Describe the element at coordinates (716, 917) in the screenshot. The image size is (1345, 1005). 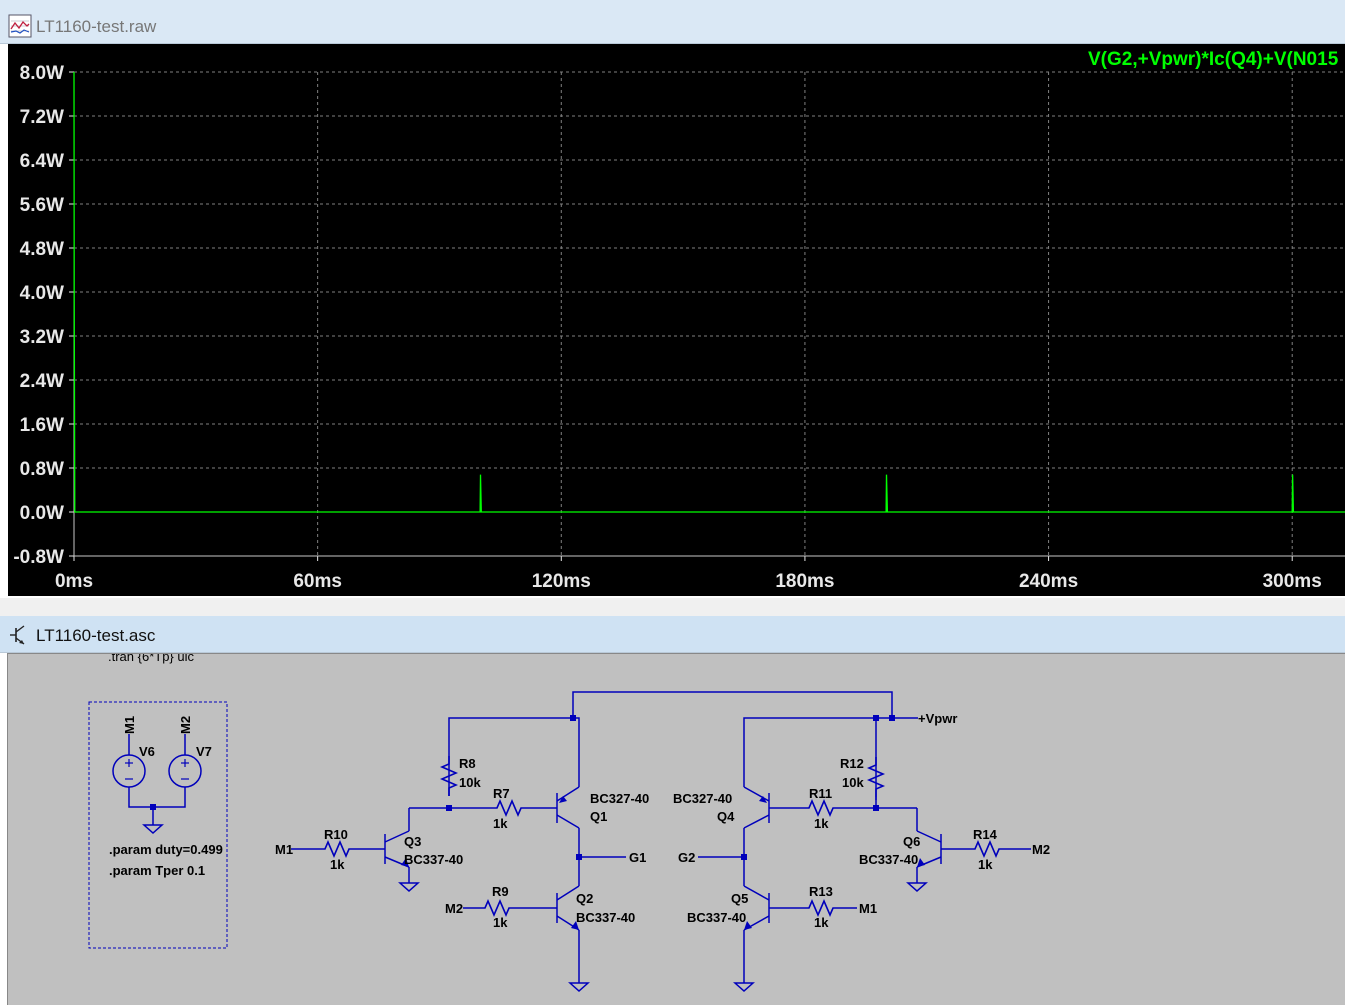
I see `q5-model: BC337-40` at that location.